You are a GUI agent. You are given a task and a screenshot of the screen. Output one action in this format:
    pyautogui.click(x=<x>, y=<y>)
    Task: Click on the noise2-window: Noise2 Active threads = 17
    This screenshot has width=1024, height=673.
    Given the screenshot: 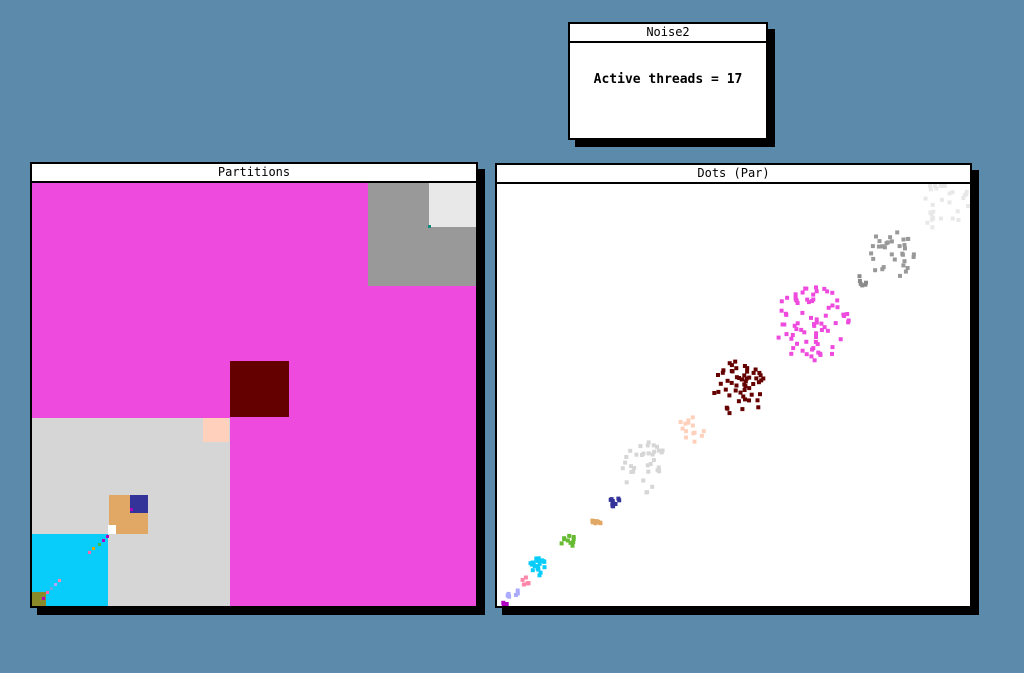 What is the action you would take?
    pyautogui.click(x=668, y=81)
    